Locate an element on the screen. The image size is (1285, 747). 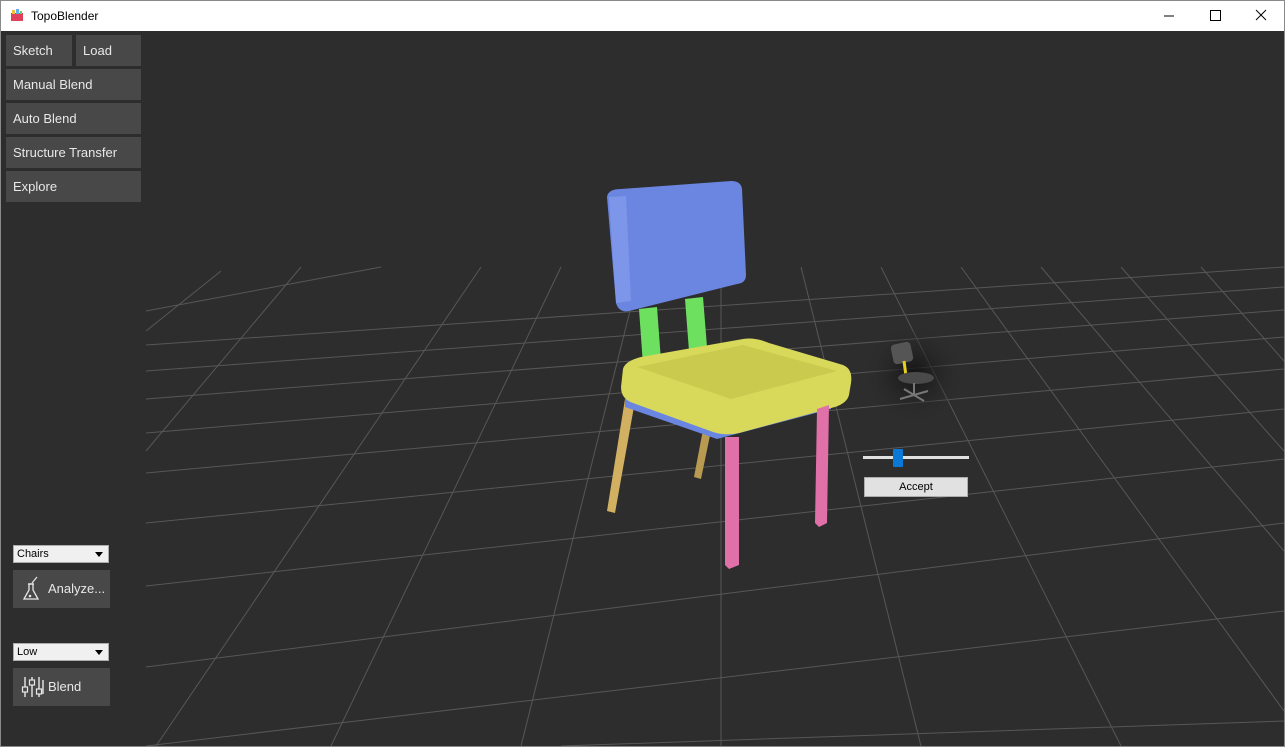
back-leg-left is located at coordinates (621, 456).